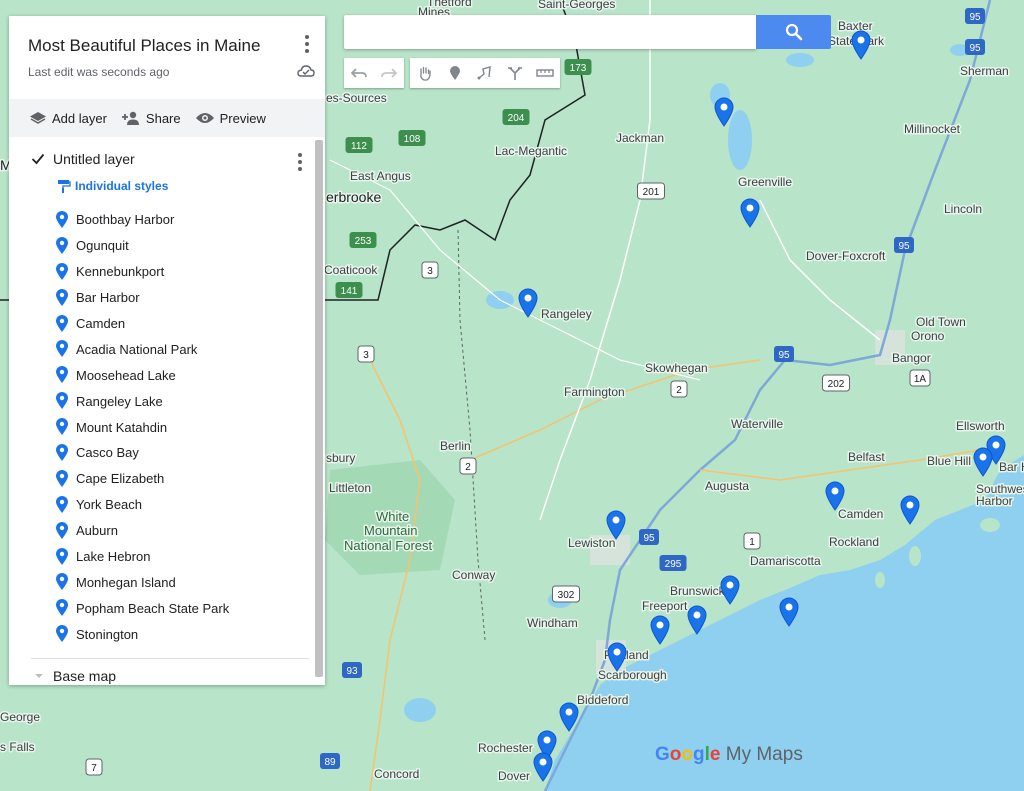  Describe the element at coordinates (125, 220) in the screenshot. I see `place-name: Boothbay Harbor` at that location.